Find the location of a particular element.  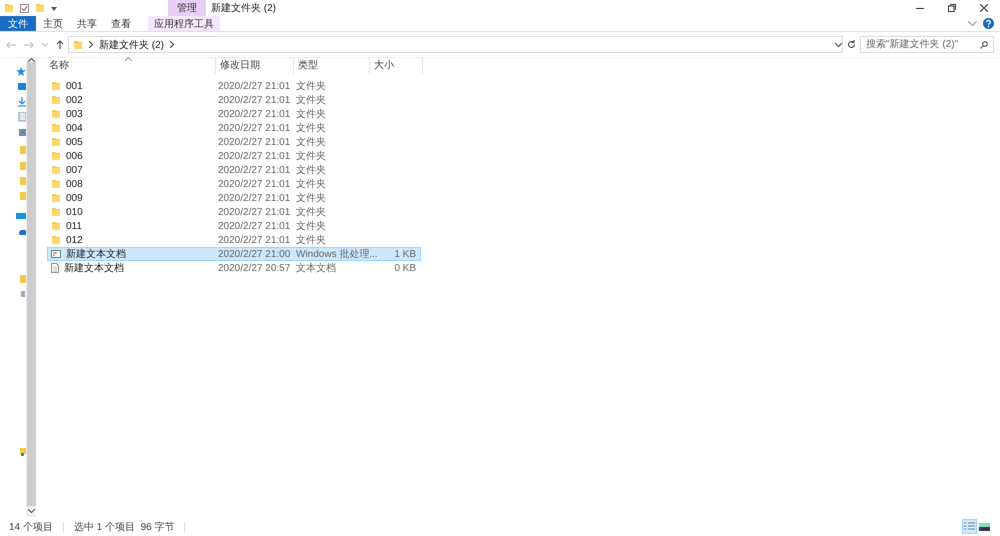

file-row: 004 2020/2/27 21:01 文件夹 is located at coordinates (234, 128).